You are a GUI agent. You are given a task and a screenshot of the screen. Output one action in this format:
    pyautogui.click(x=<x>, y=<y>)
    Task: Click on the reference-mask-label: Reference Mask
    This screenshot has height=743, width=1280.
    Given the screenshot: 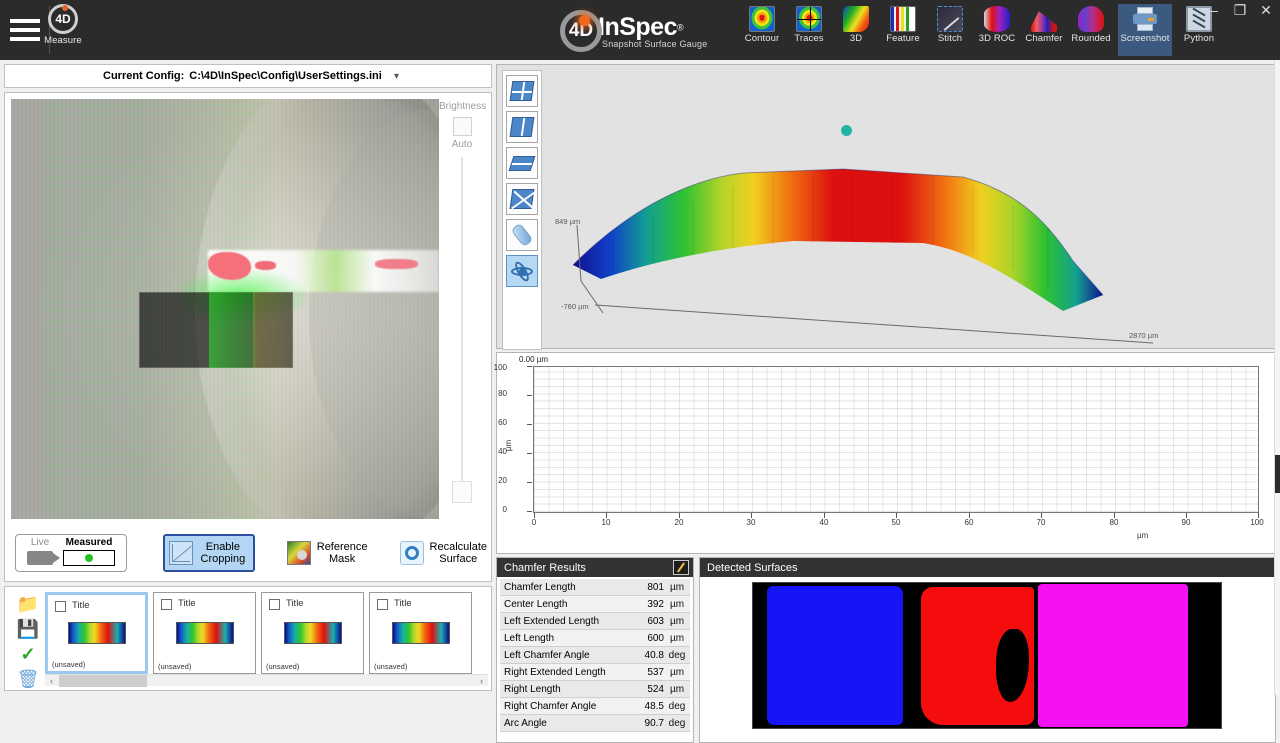 What is the action you would take?
    pyautogui.click(x=342, y=553)
    